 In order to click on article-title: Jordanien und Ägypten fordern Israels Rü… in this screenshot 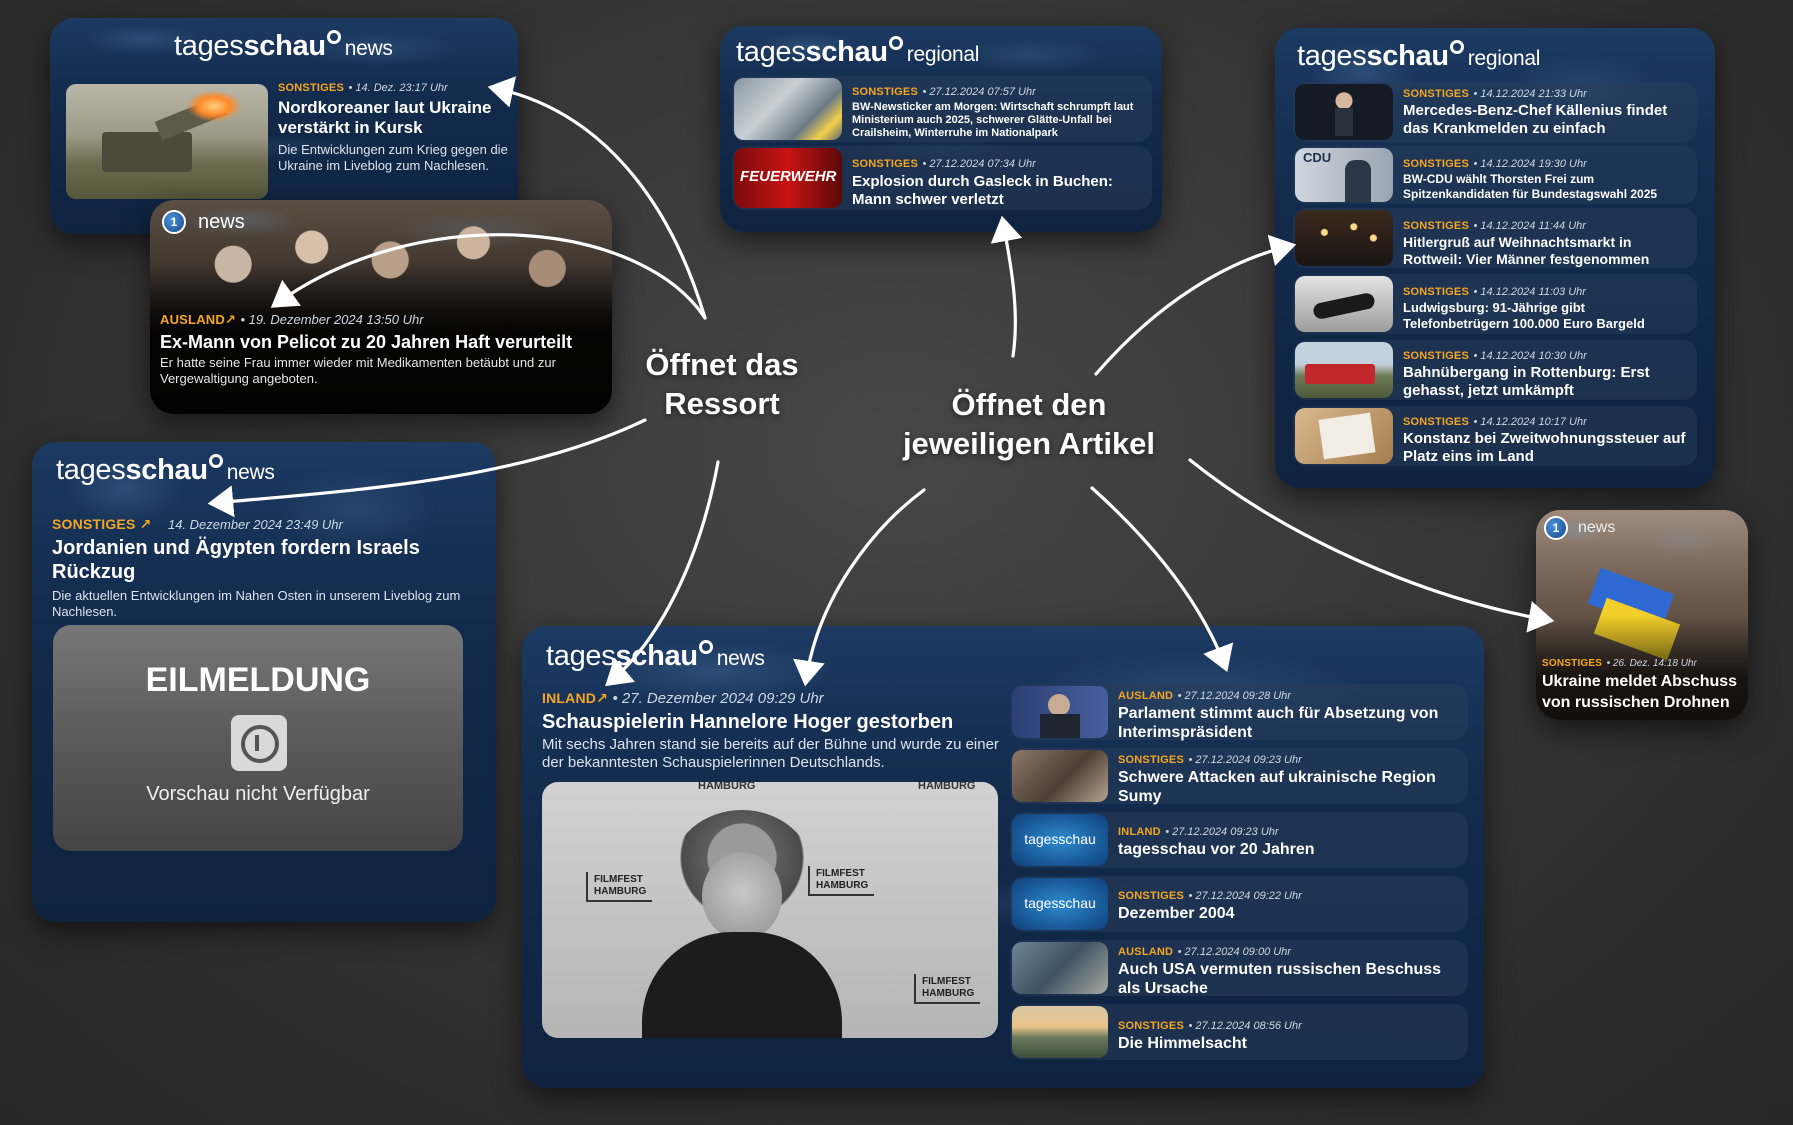, I will do `click(262, 560)`.